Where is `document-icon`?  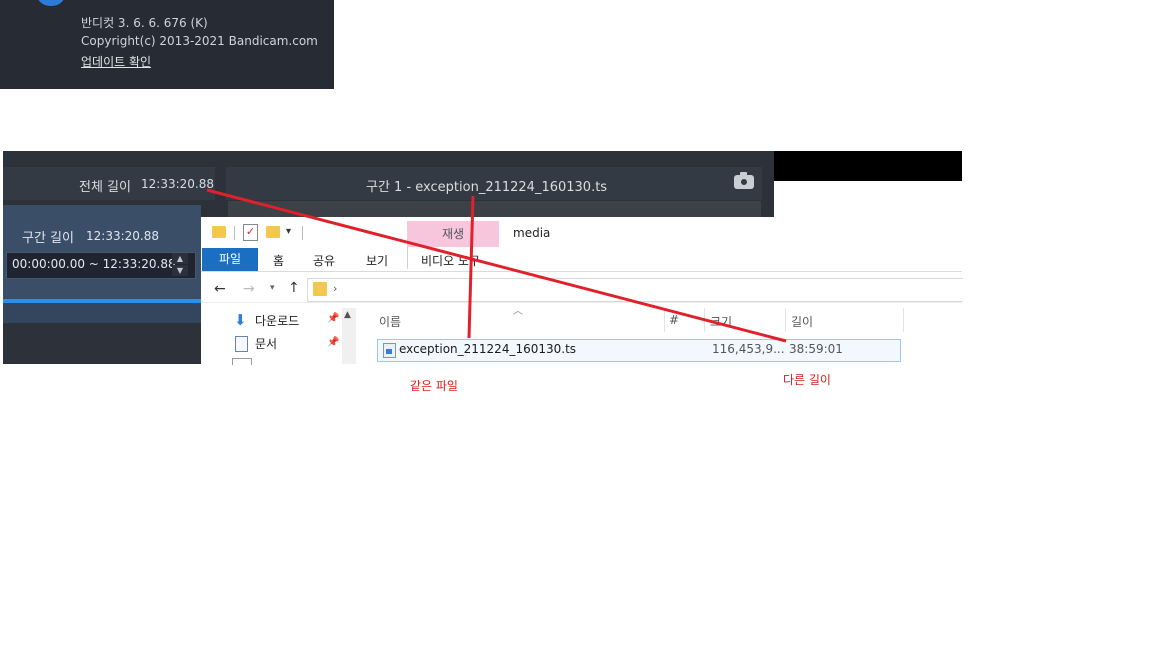 document-icon is located at coordinates (241, 344).